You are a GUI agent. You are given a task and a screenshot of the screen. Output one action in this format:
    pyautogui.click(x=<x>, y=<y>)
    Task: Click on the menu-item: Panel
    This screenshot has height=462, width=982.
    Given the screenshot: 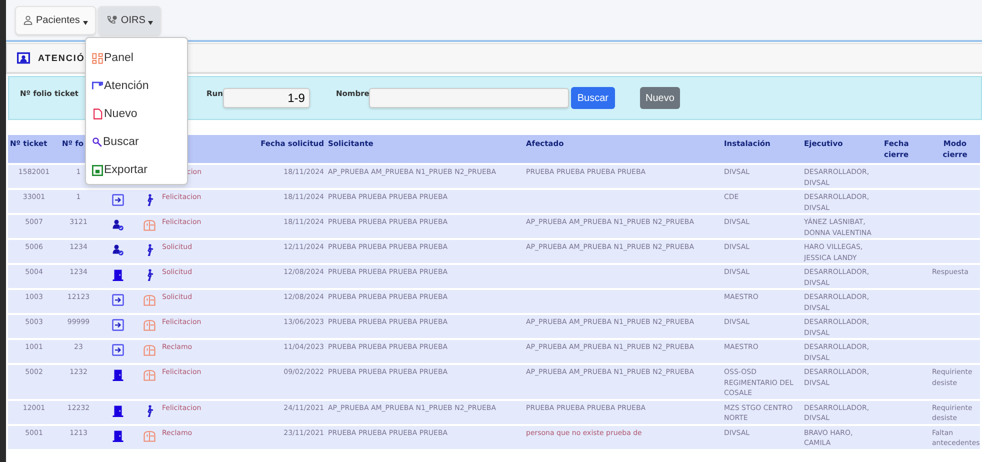 What is the action you would take?
    pyautogui.click(x=136, y=58)
    